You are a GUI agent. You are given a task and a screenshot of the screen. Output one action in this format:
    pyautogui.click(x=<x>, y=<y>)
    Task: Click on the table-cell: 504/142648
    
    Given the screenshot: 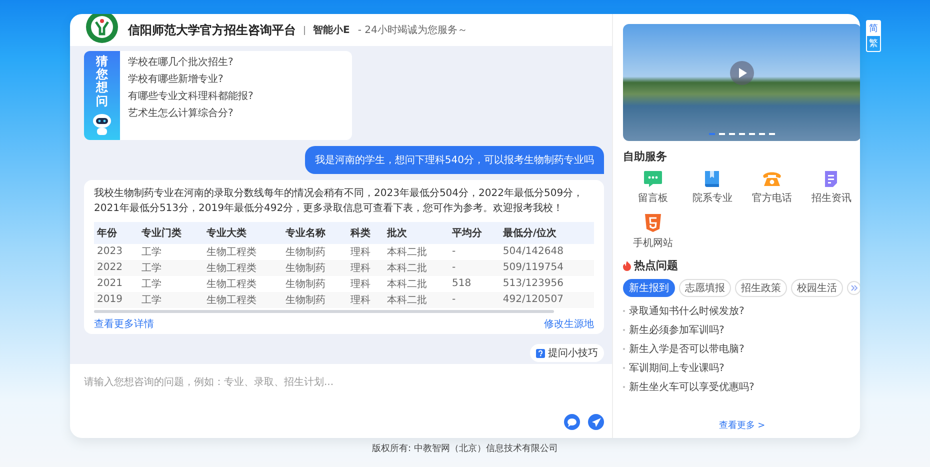 What is the action you would take?
    pyautogui.click(x=547, y=252)
    